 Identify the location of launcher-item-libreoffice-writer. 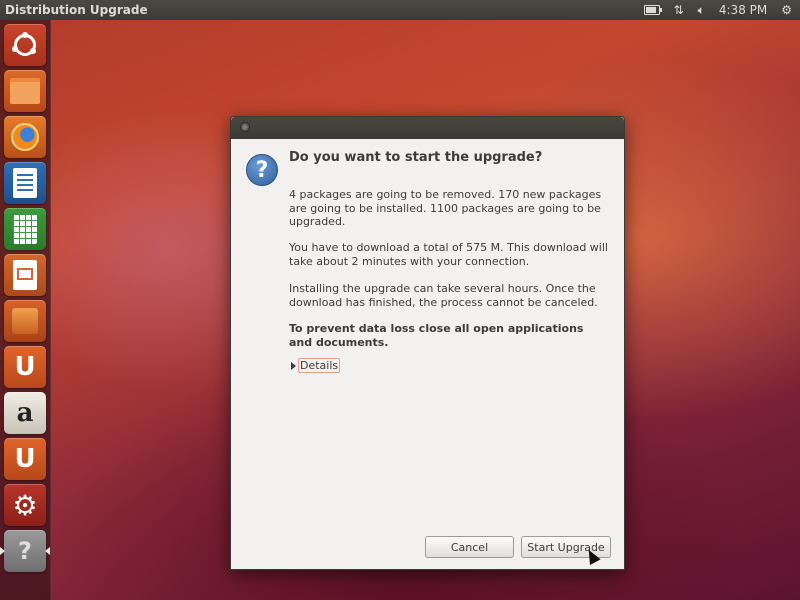
(25, 183).